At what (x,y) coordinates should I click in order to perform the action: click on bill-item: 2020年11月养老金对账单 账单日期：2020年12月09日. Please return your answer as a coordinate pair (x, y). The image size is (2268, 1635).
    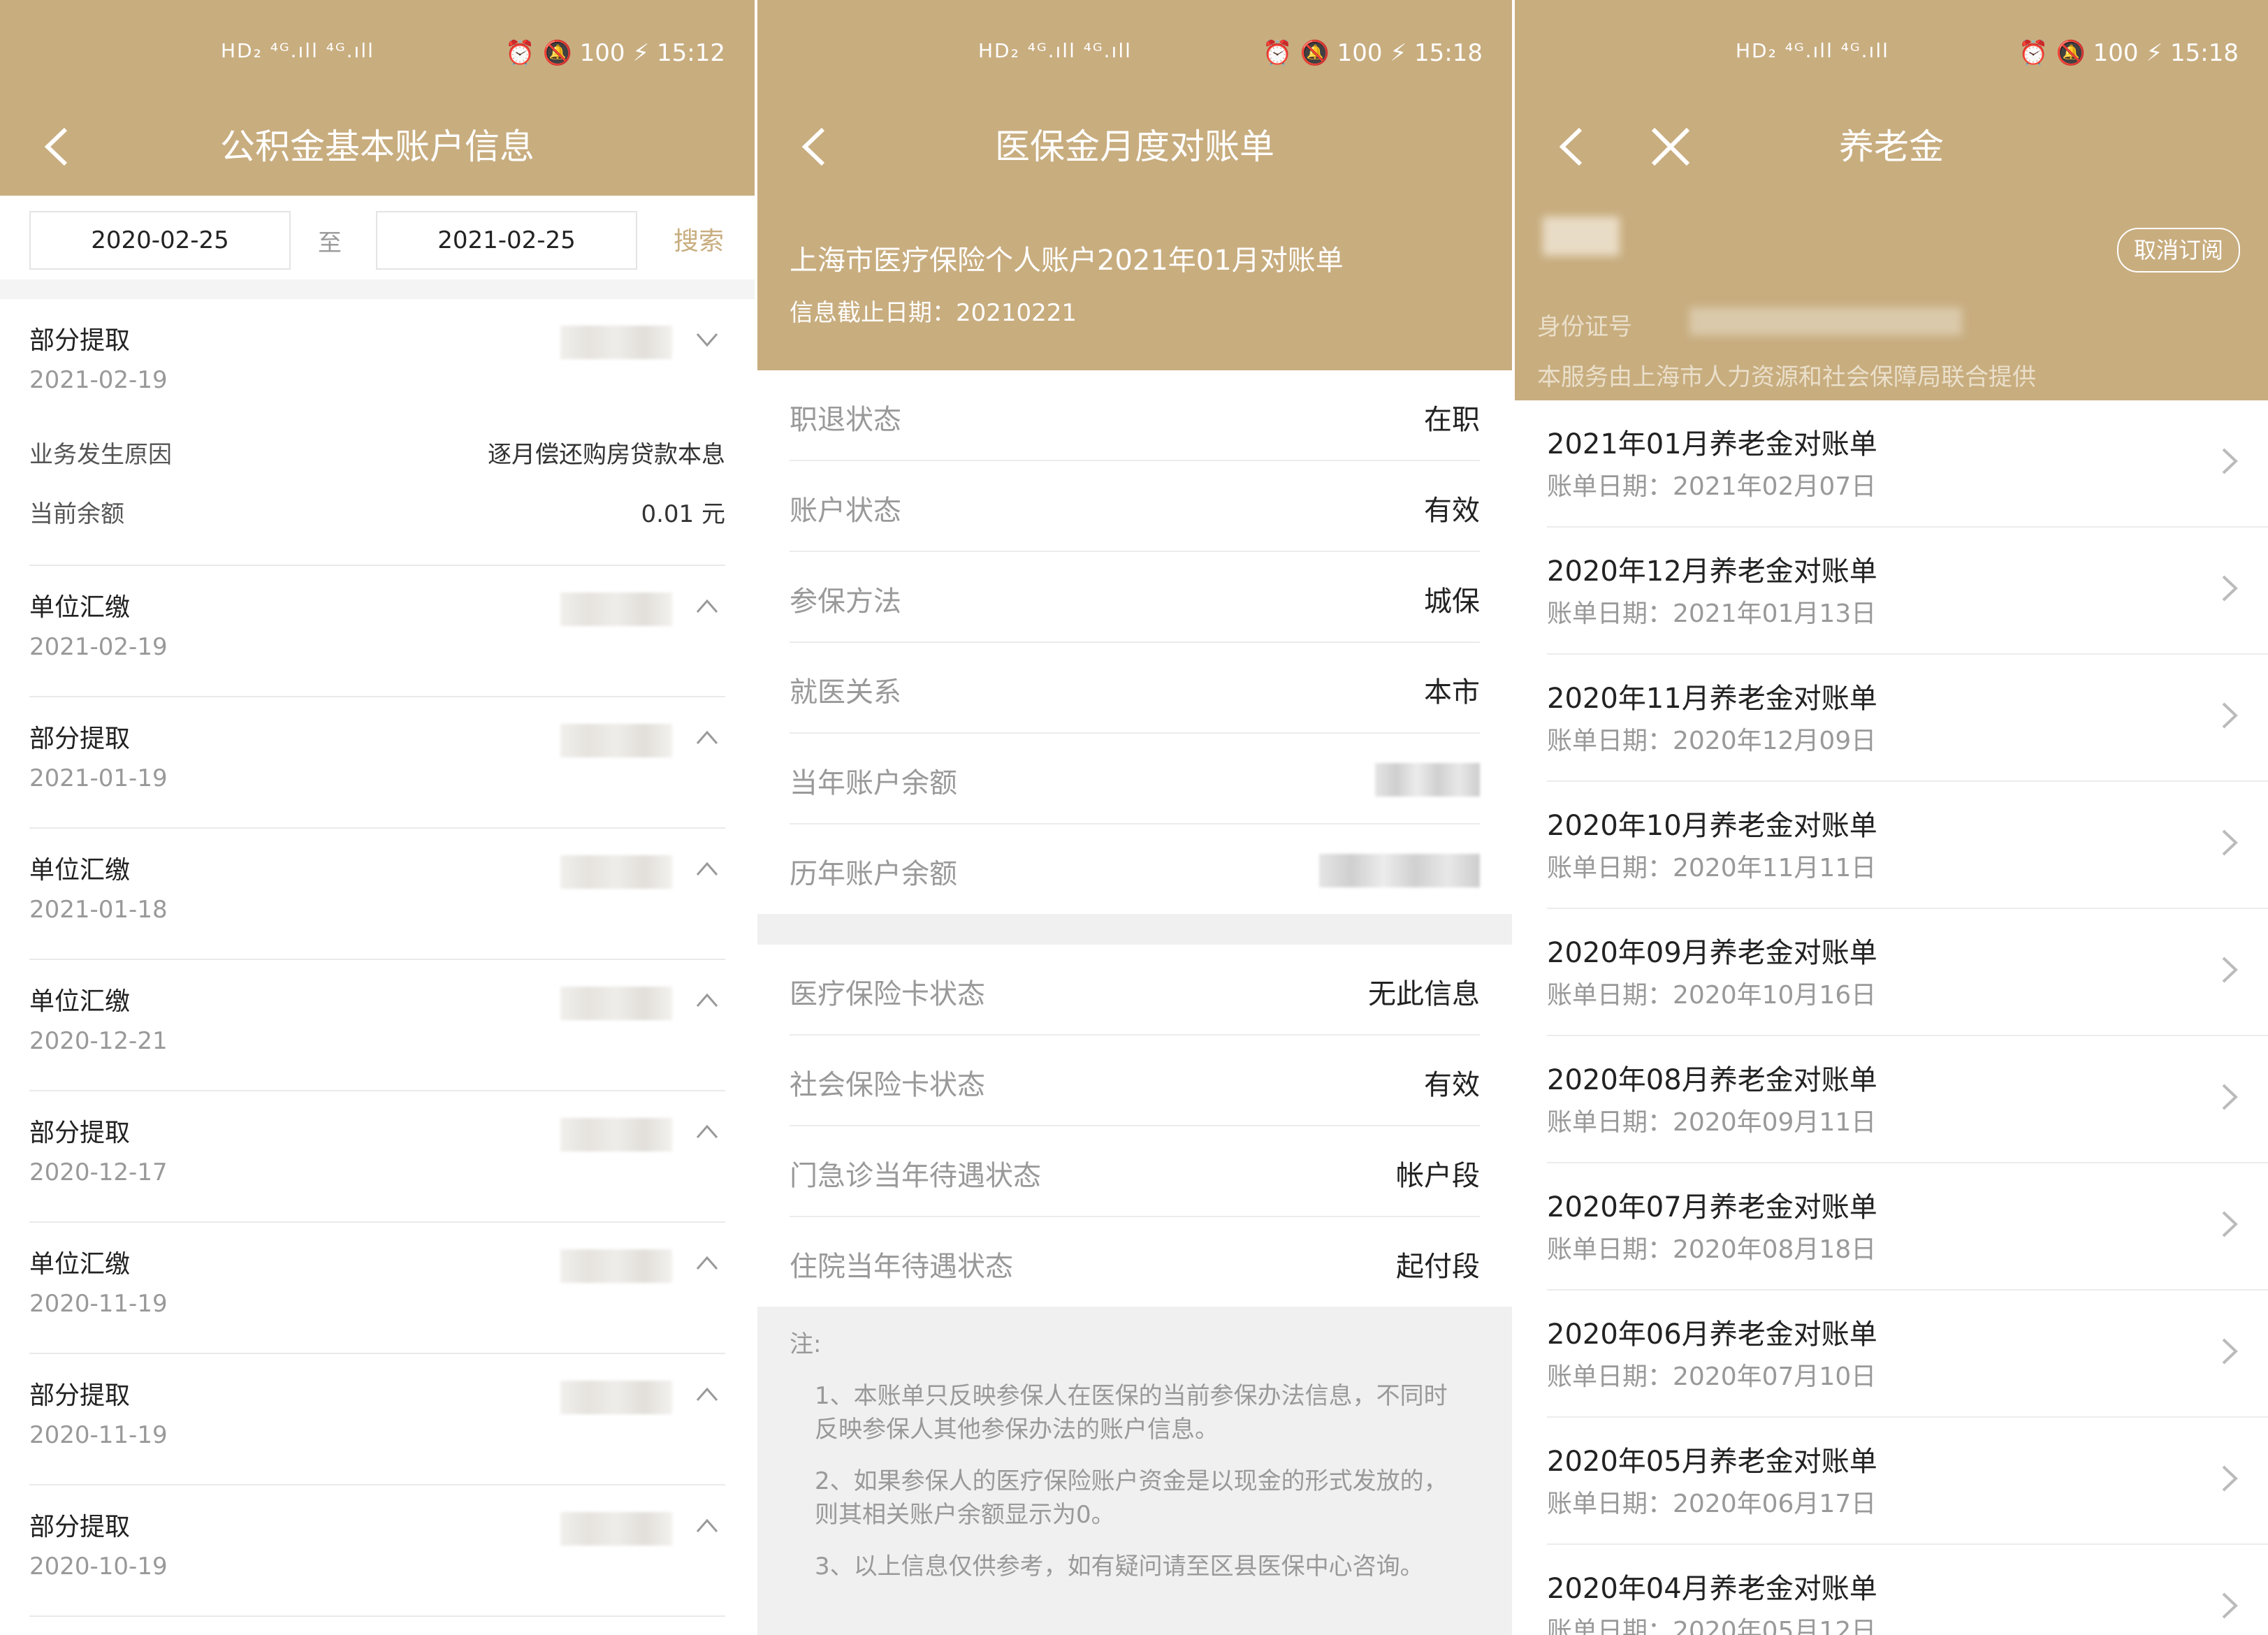
    Looking at the image, I should click on (1907, 718).